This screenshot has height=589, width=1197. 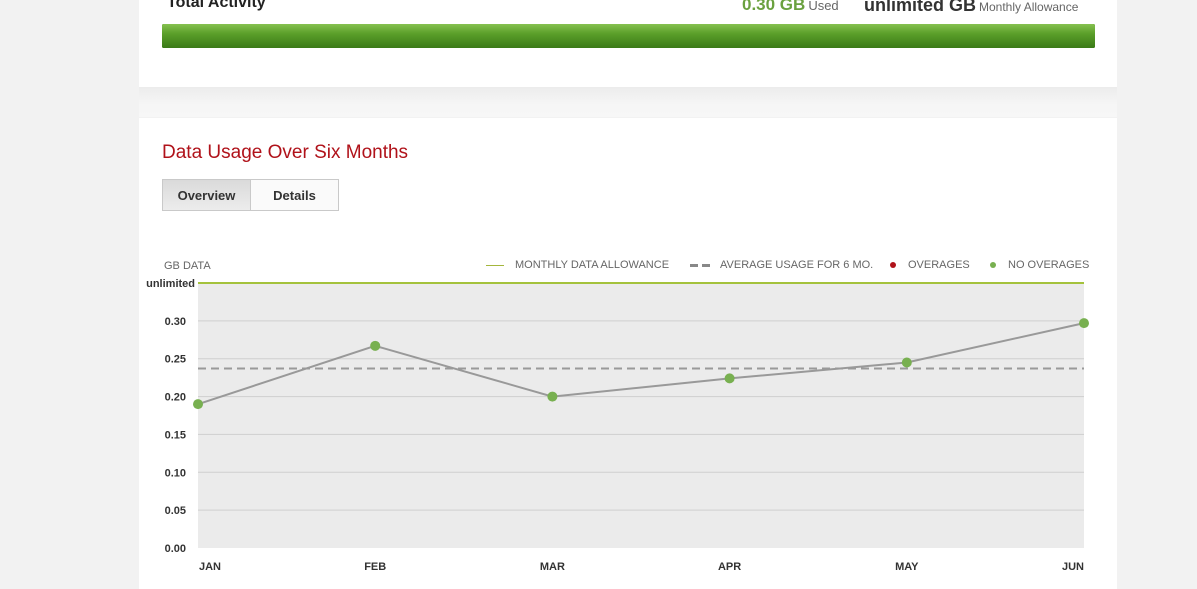 What do you see at coordinates (175, 511) in the screenshot?
I see `y-tick-label: 0.05` at bounding box center [175, 511].